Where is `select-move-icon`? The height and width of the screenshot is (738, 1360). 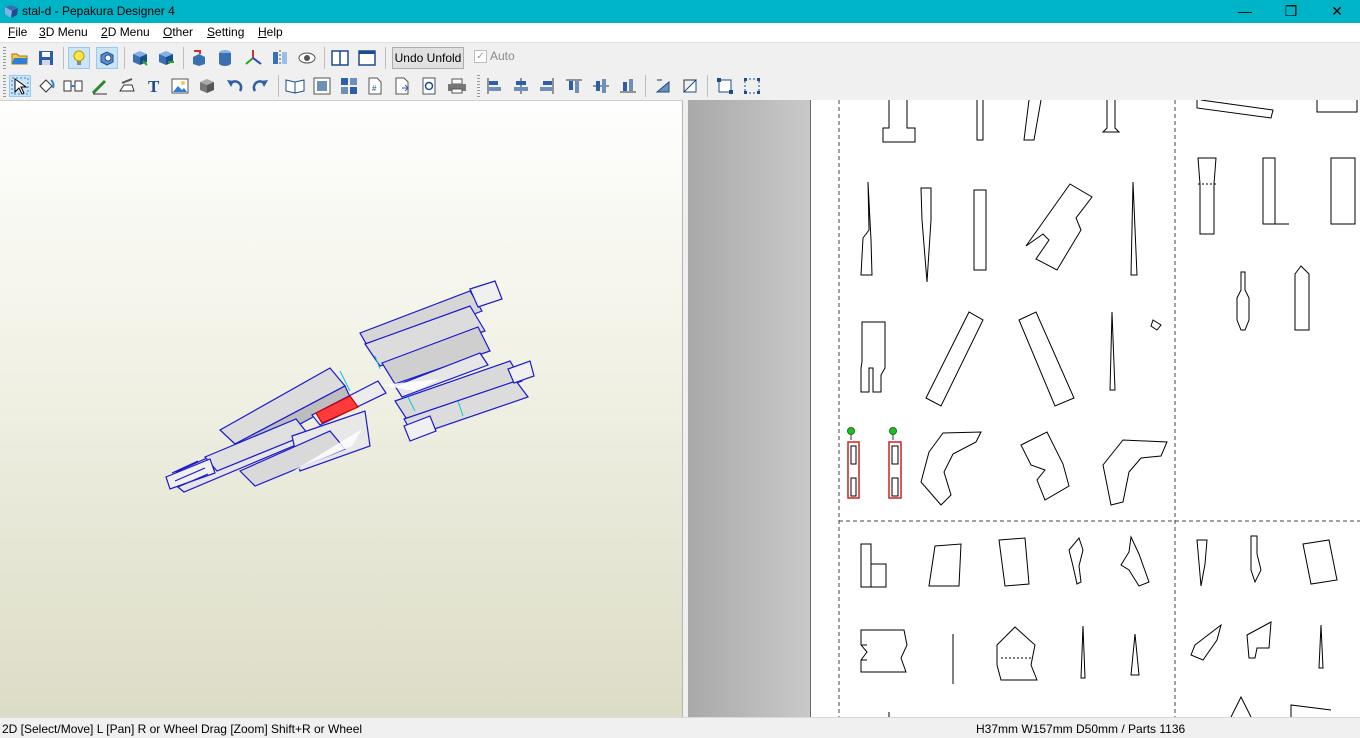
select-move-icon is located at coordinates (20, 86).